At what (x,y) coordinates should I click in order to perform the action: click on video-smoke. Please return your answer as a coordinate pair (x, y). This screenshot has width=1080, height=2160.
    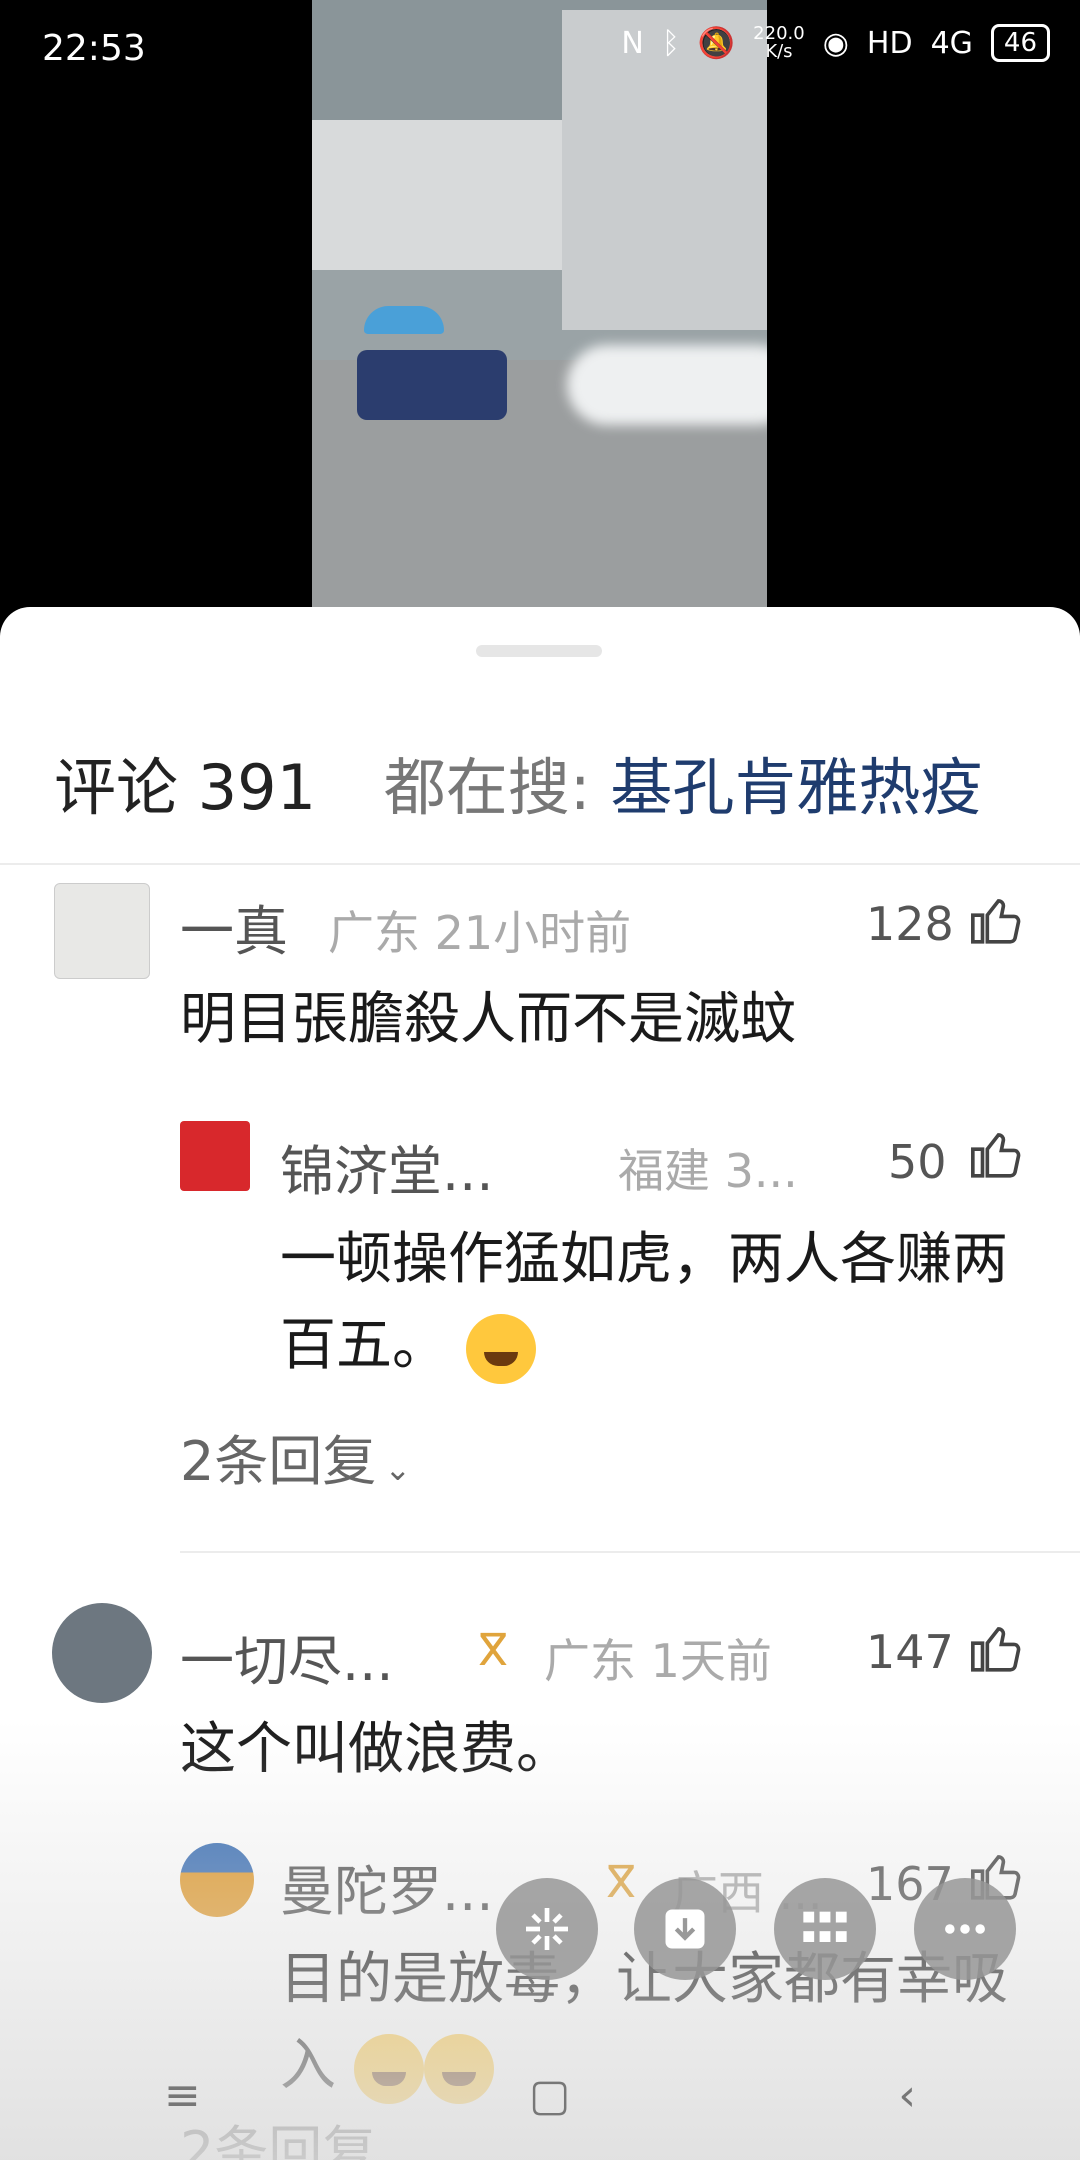
    Looking at the image, I should click on (667, 385).